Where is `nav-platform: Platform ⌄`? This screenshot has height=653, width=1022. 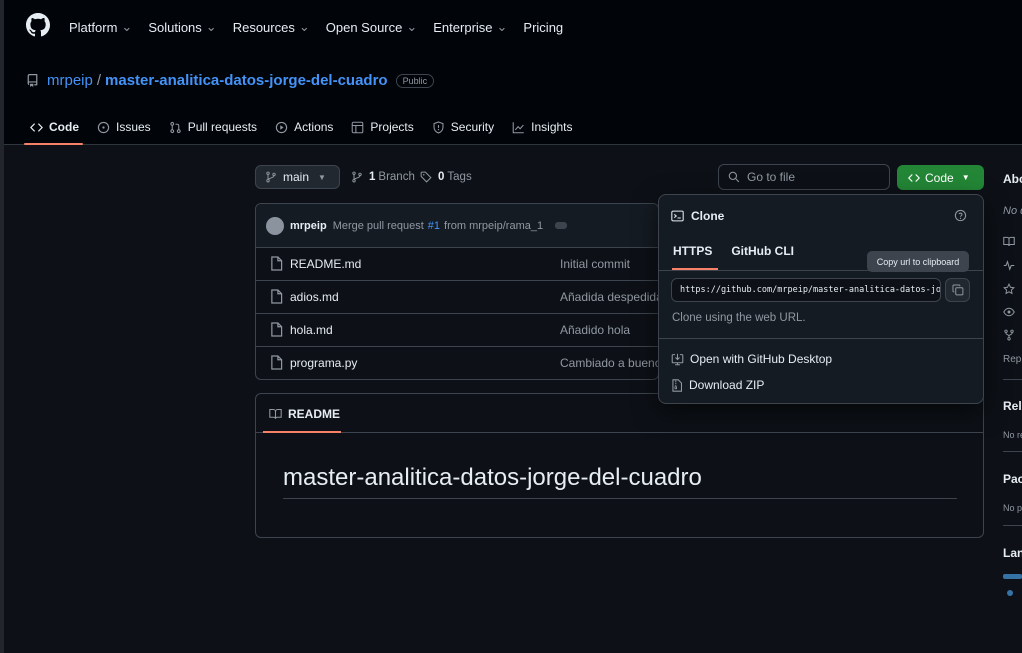 nav-platform: Platform ⌄ is located at coordinates (100, 27).